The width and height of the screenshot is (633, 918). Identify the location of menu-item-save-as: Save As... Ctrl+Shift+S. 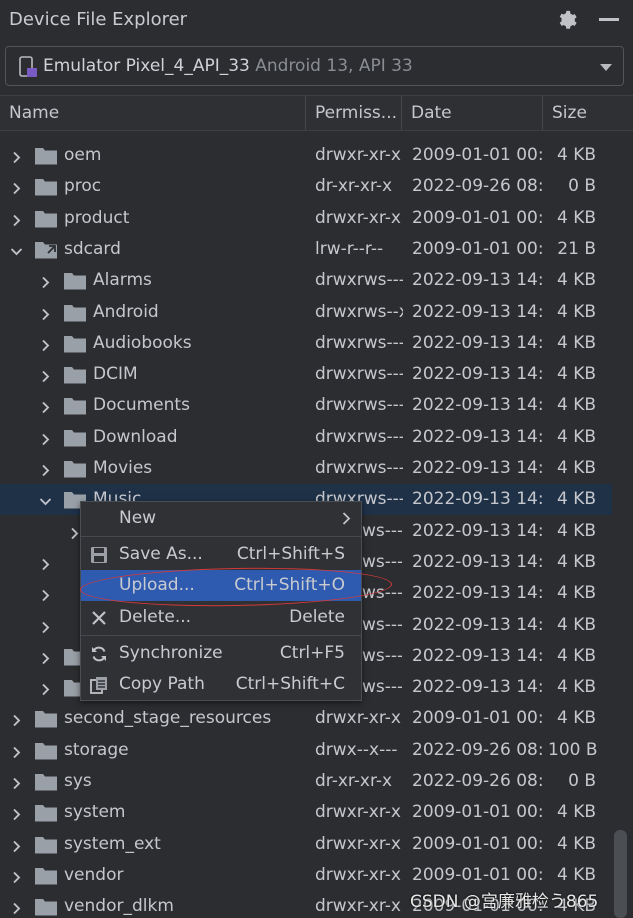
(221, 554).